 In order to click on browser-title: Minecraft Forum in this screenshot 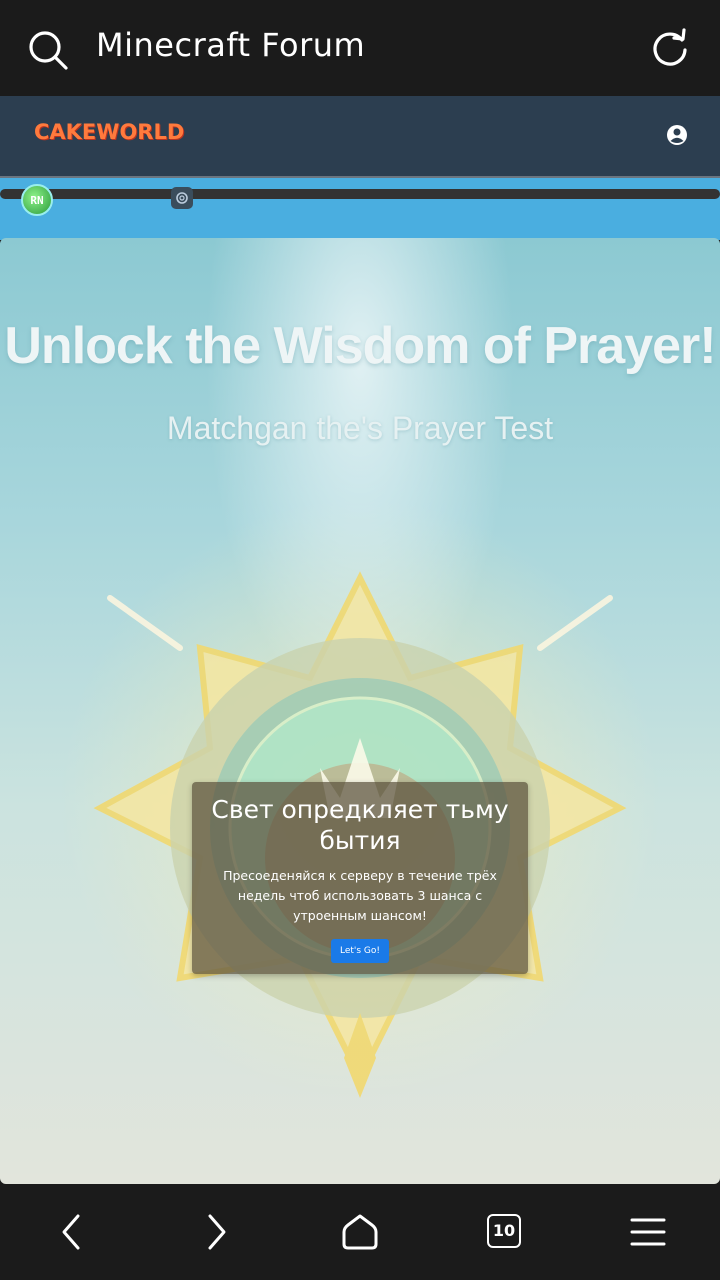, I will do `click(230, 45)`.